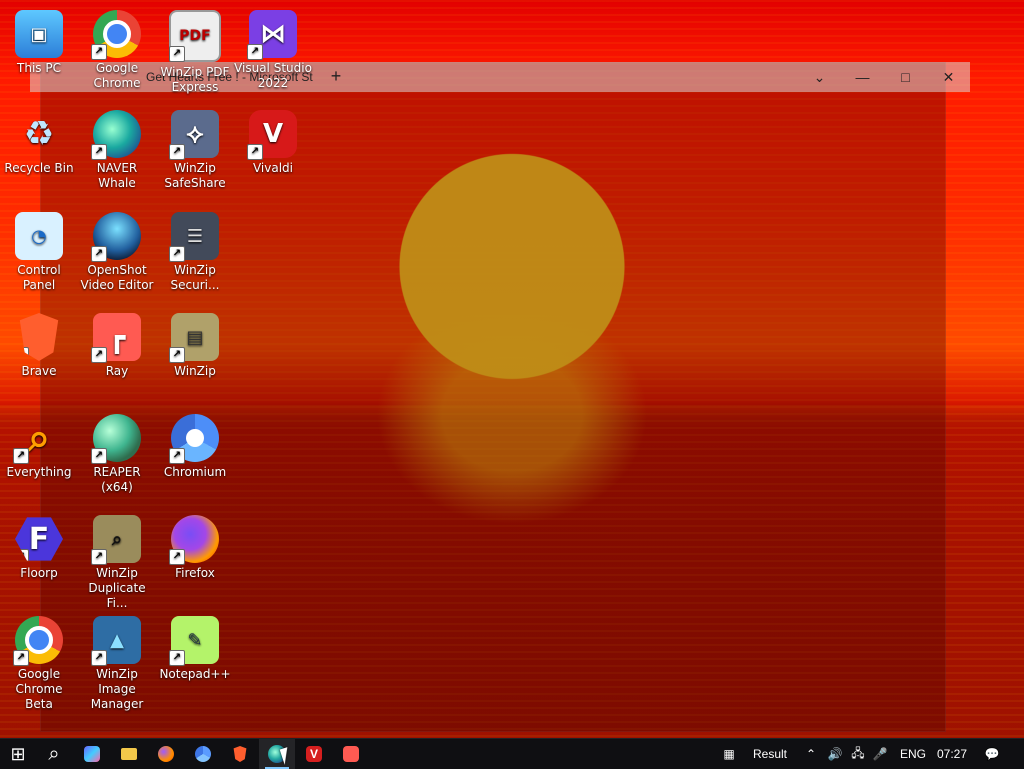 The height and width of the screenshot is (769, 1024). Describe the element at coordinates (195, 371) in the screenshot. I see `desktop-icon-label: WinZip` at that location.